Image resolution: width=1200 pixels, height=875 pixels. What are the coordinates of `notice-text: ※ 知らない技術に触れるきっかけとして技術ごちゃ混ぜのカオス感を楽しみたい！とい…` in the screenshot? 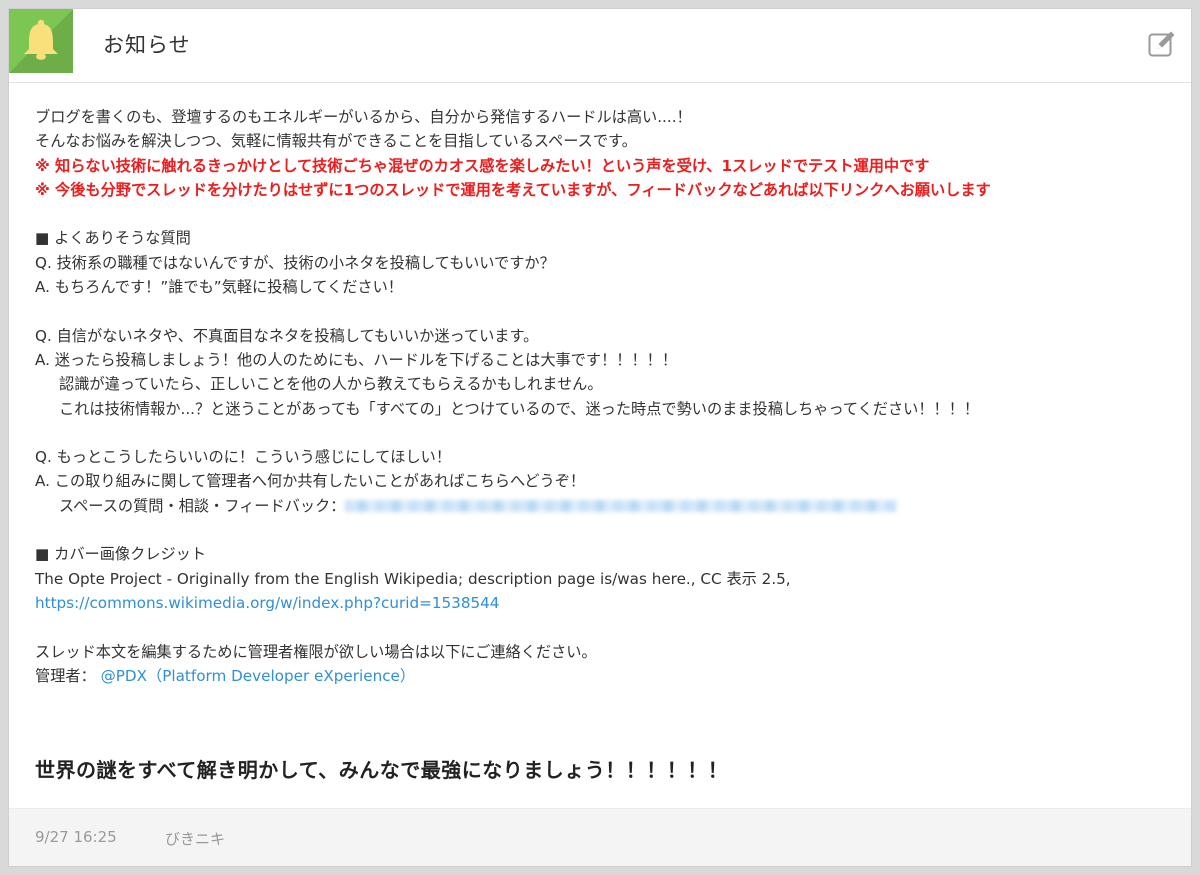 It's located at (482, 165).